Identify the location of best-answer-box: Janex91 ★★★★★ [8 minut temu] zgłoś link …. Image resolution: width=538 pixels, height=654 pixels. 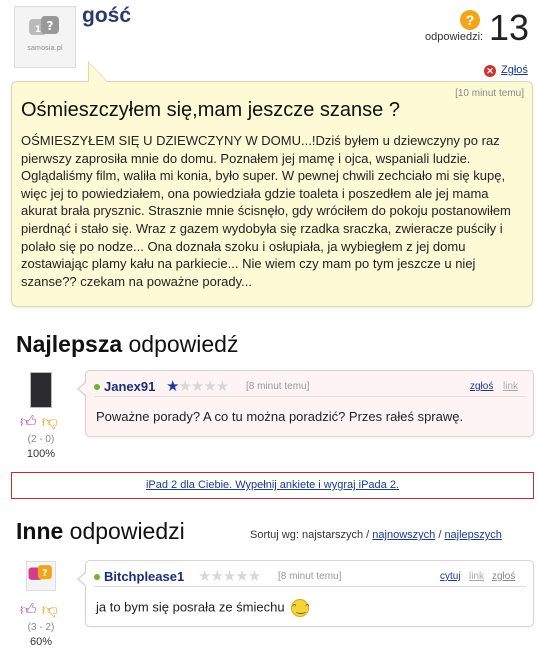
(305, 403).